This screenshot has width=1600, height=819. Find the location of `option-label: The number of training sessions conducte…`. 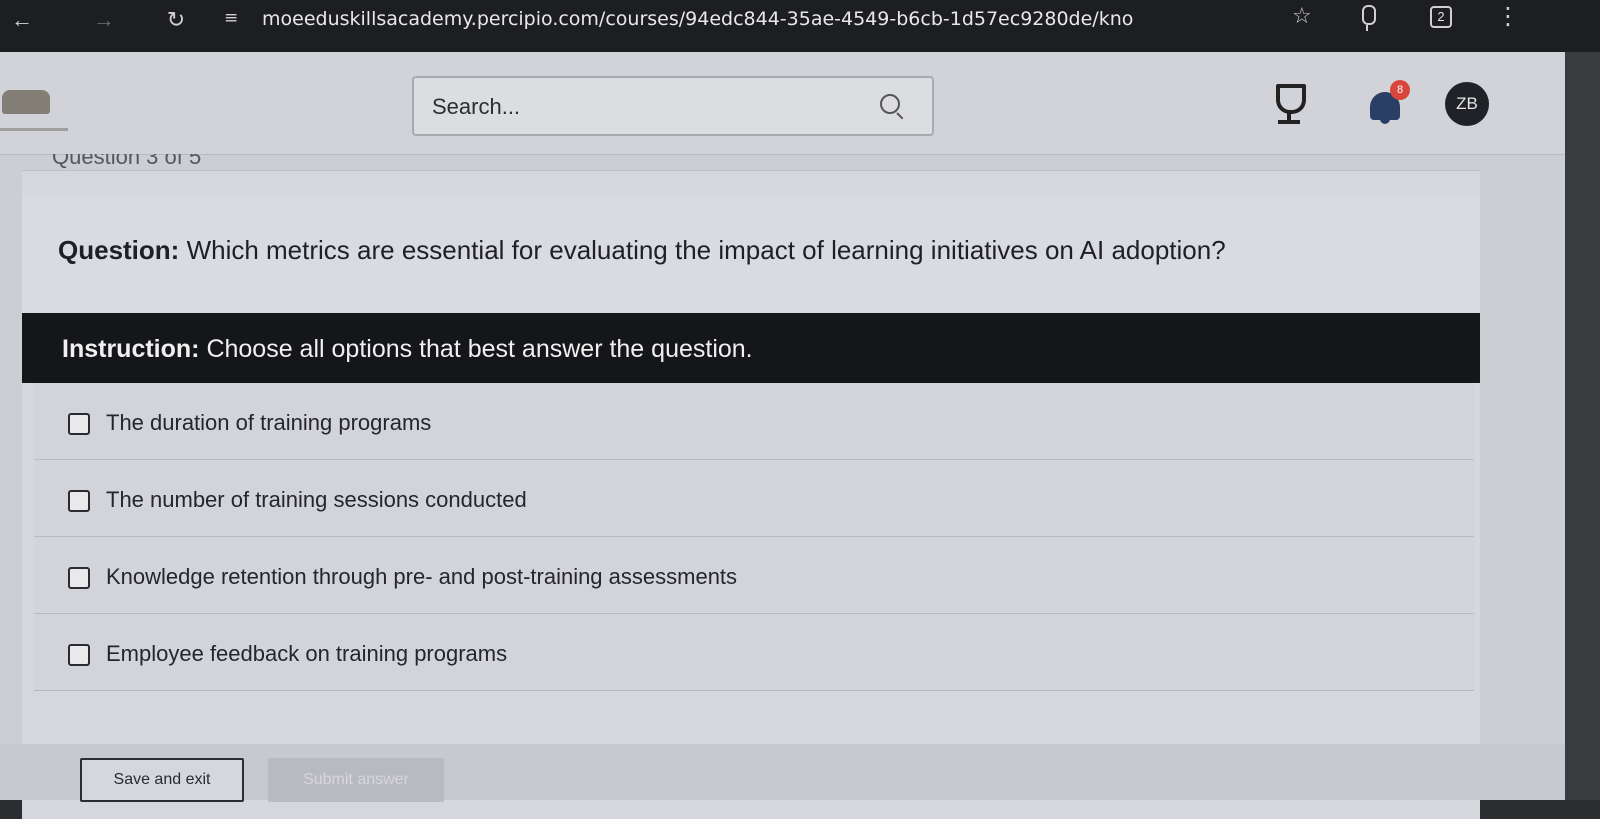

option-label: The number of training sessions conducte… is located at coordinates (316, 500).